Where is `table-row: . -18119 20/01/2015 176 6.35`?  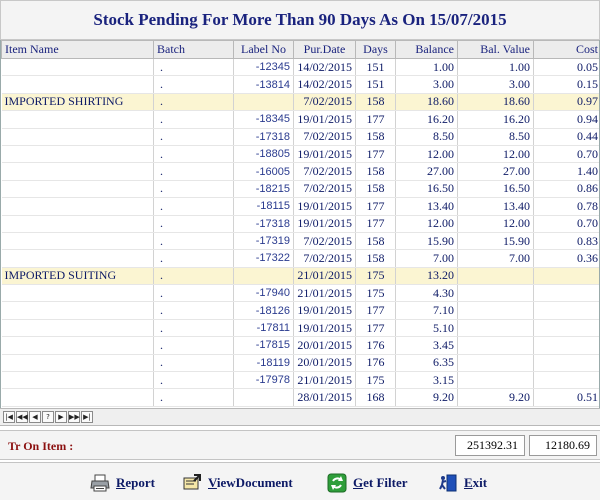 table-row: . -18119 20/01/2015 176 6.35 is located at coordinates (300, 363).